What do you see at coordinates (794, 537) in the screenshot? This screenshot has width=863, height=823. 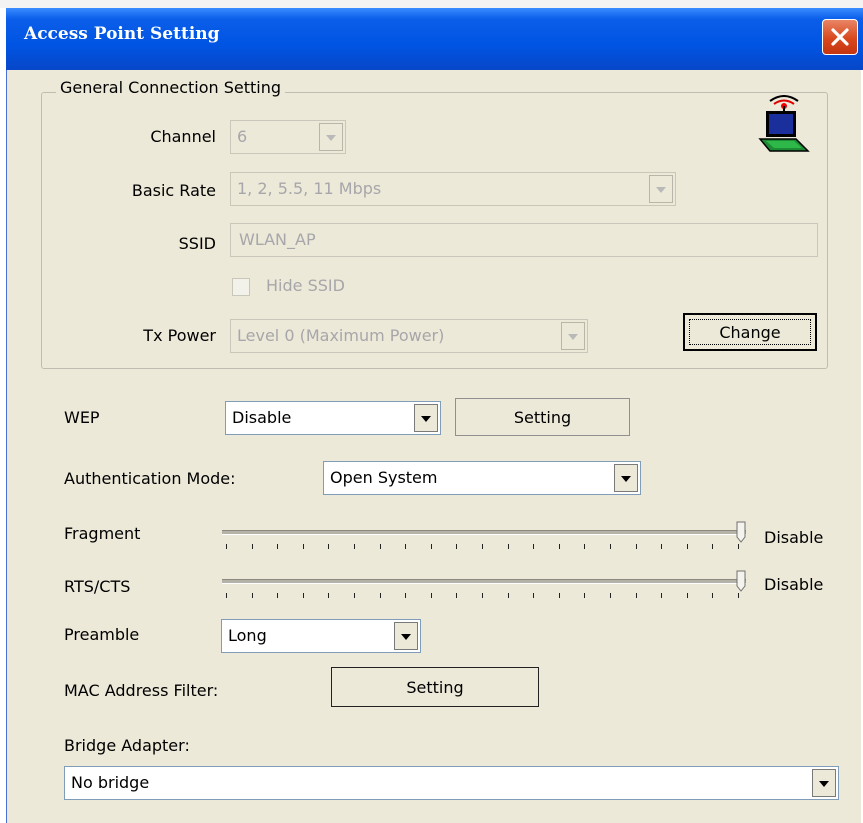 I see `fragment-value-text: Disable` at bounding box center [794, 537].